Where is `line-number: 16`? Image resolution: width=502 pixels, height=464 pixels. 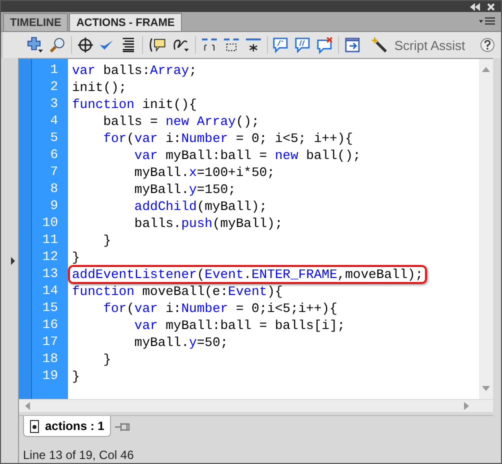 line-number: 16 is located at coordinates (50, 324).